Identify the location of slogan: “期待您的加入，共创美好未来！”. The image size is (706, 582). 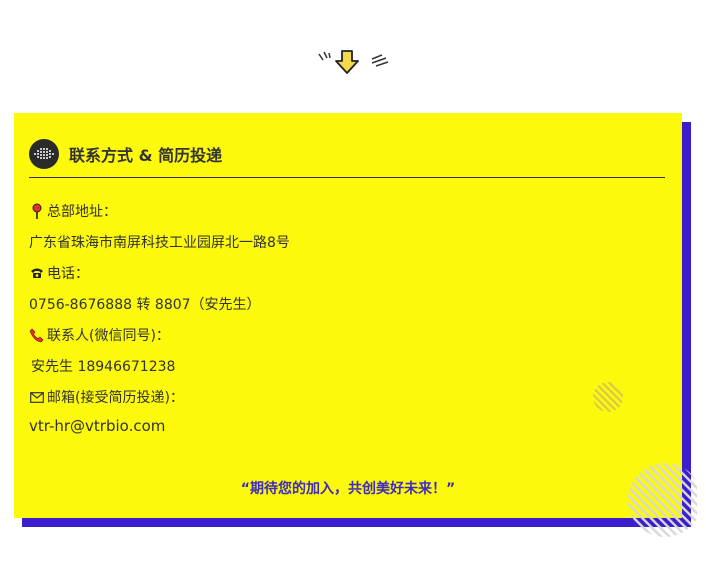
(348, 489).